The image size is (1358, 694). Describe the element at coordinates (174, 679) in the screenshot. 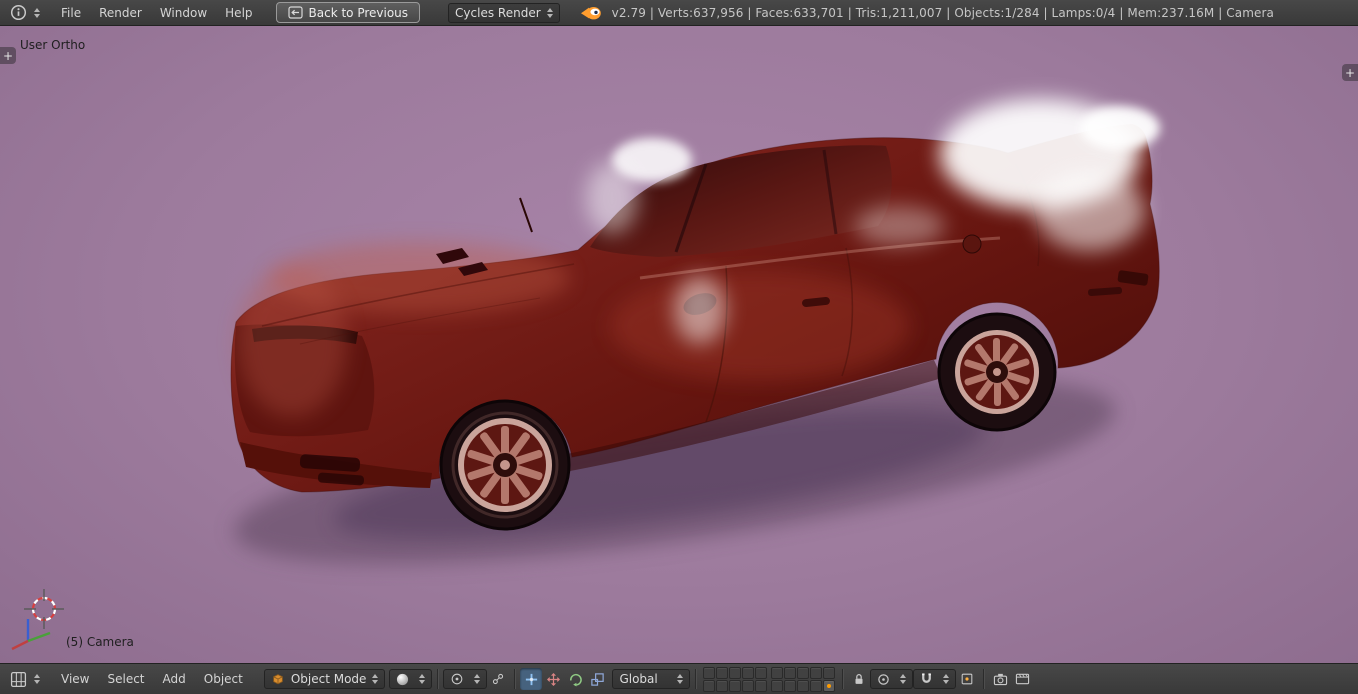

I see `menu-add: Add` at that location.